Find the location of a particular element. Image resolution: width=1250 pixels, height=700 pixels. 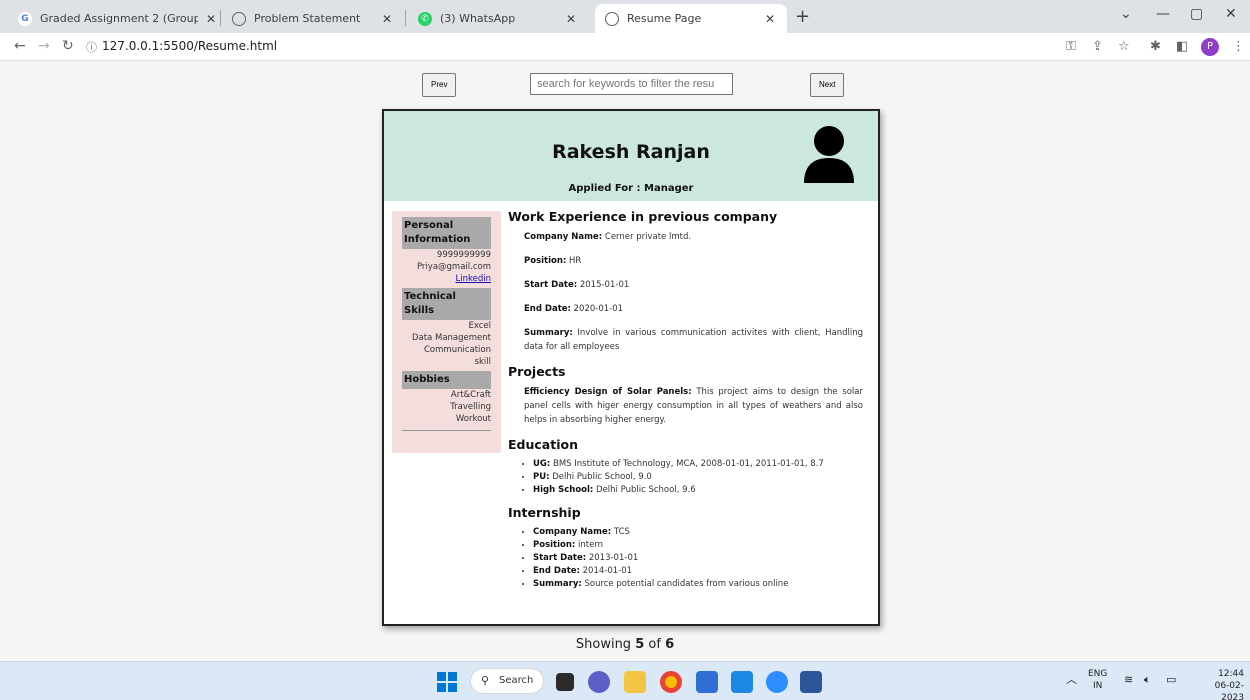

linkedin-link: Linkedin is located at coordinates (473, 279).